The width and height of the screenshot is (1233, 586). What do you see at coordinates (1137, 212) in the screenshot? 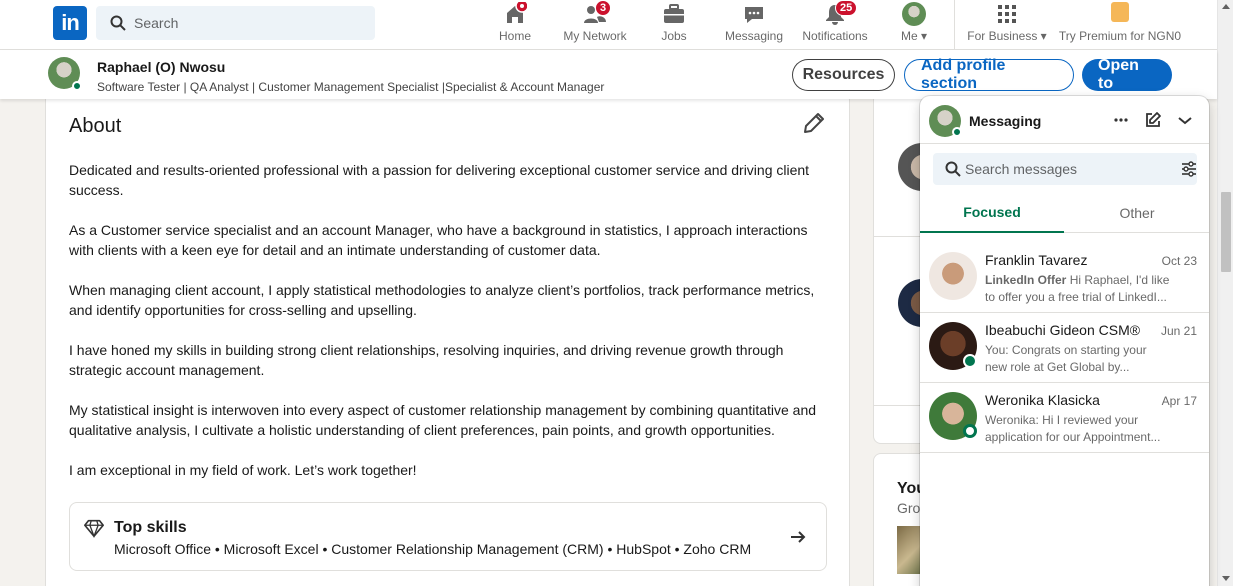
I see `tab-other: Other` at bounding box center [1137, 212].